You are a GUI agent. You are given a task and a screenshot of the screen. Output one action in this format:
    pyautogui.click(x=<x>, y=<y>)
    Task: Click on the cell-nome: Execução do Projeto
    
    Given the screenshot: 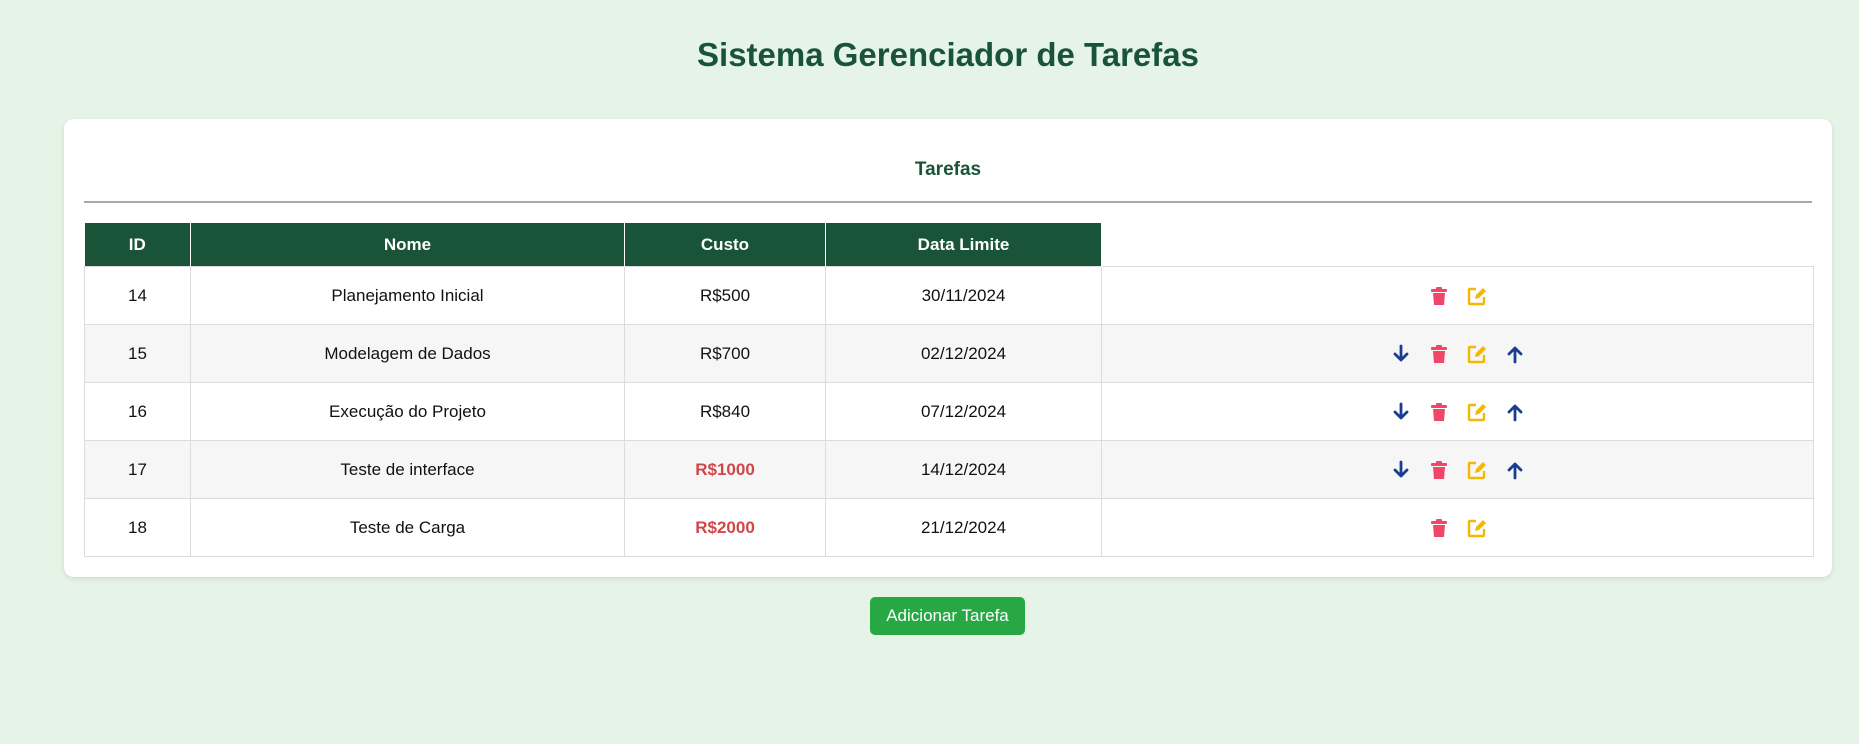 What is the action you would take?
    pyautogui.click(x=407, y=411)
    